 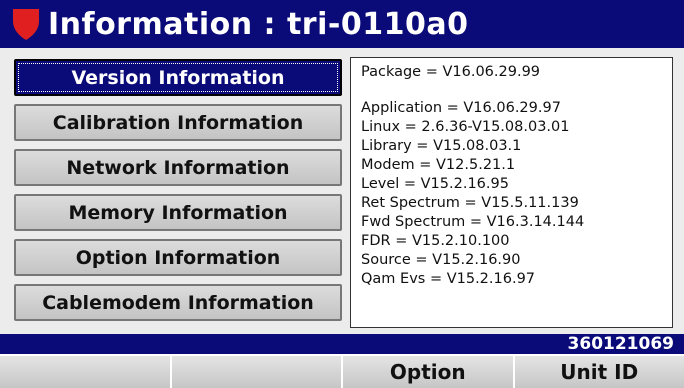 What do you see at coordinates (473, 222) in the screenshot?
I see `version-line: Fwd Spectrum = V16.3.14.144` at bounding box center [473, 222].